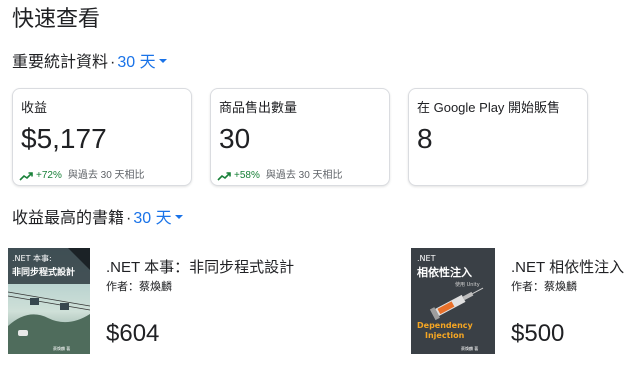 This screenshot has width=640, height=372. What do you see at coordinates (60, 62) in the screenshot?
I see `stats-heading: 重要統計資料` at bounding box center [60, 62].